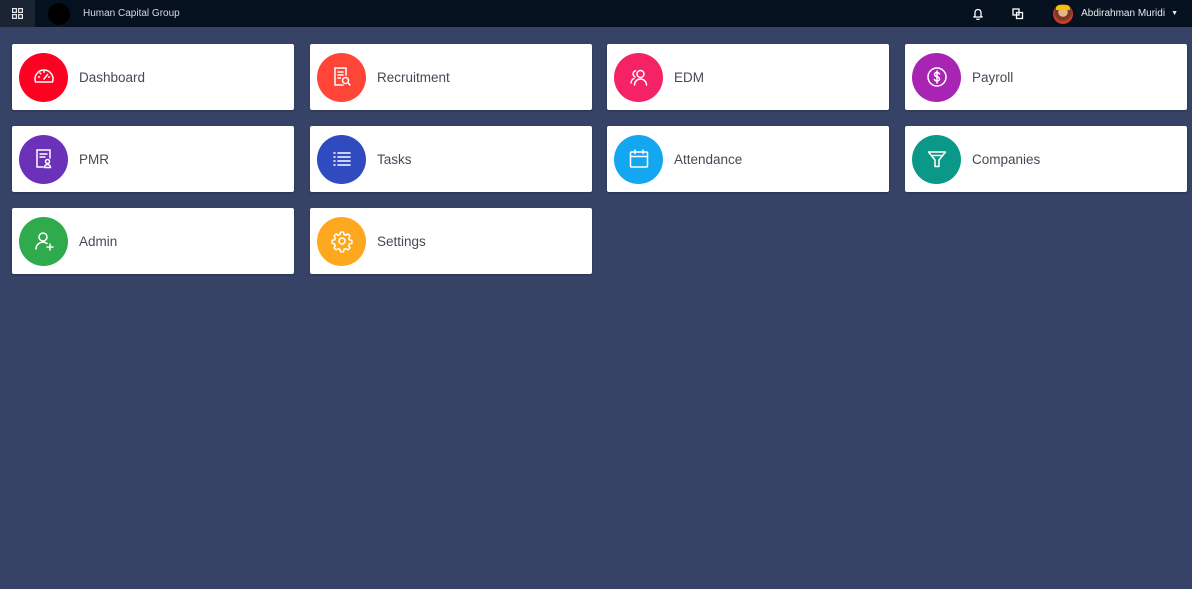  I want to click on gear-icon, so click(341, 241).